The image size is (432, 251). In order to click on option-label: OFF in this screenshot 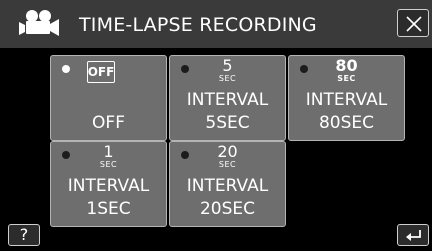, I will do `click(108, 123)`.